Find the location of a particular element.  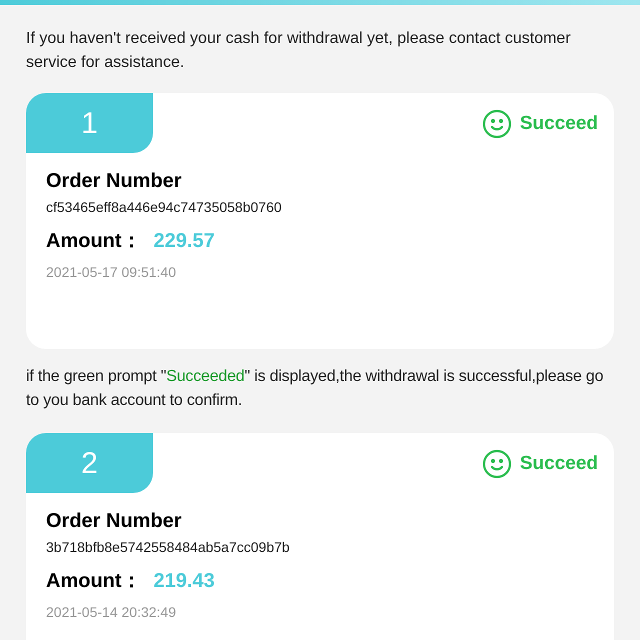

order-time: 2021-05-14 20:32:49 is located at coordinates (111, 612).